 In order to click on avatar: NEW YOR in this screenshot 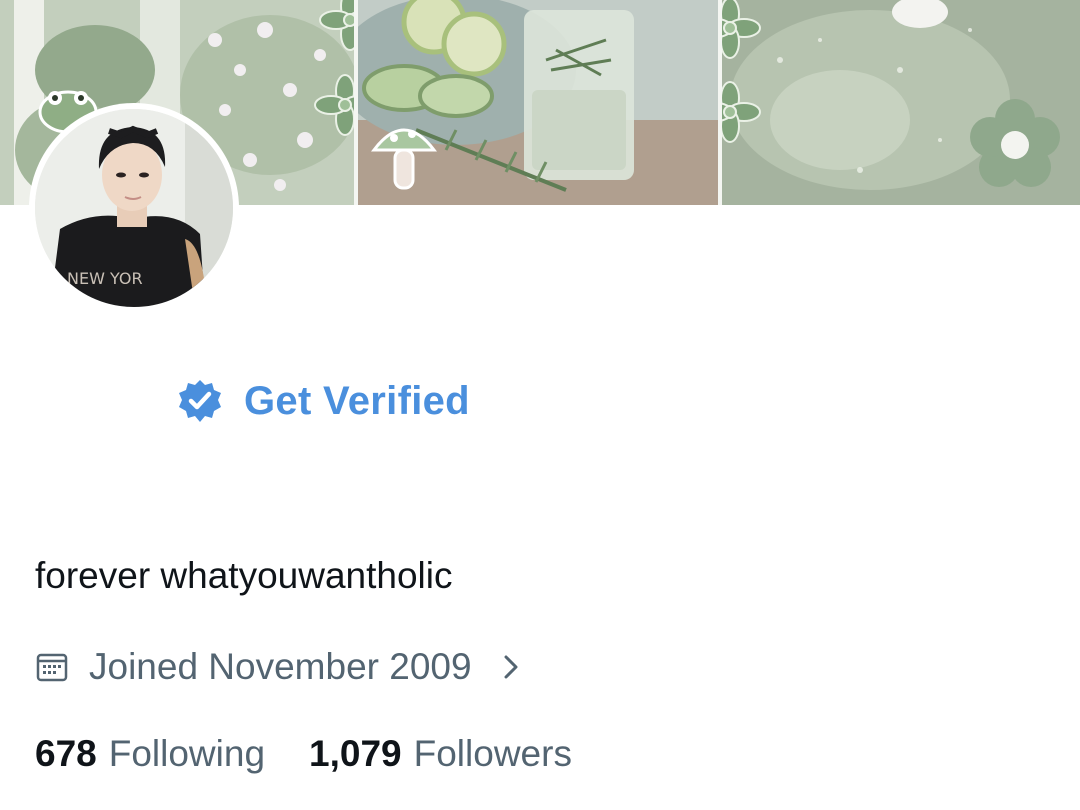, I will do `click(134, 208)`.